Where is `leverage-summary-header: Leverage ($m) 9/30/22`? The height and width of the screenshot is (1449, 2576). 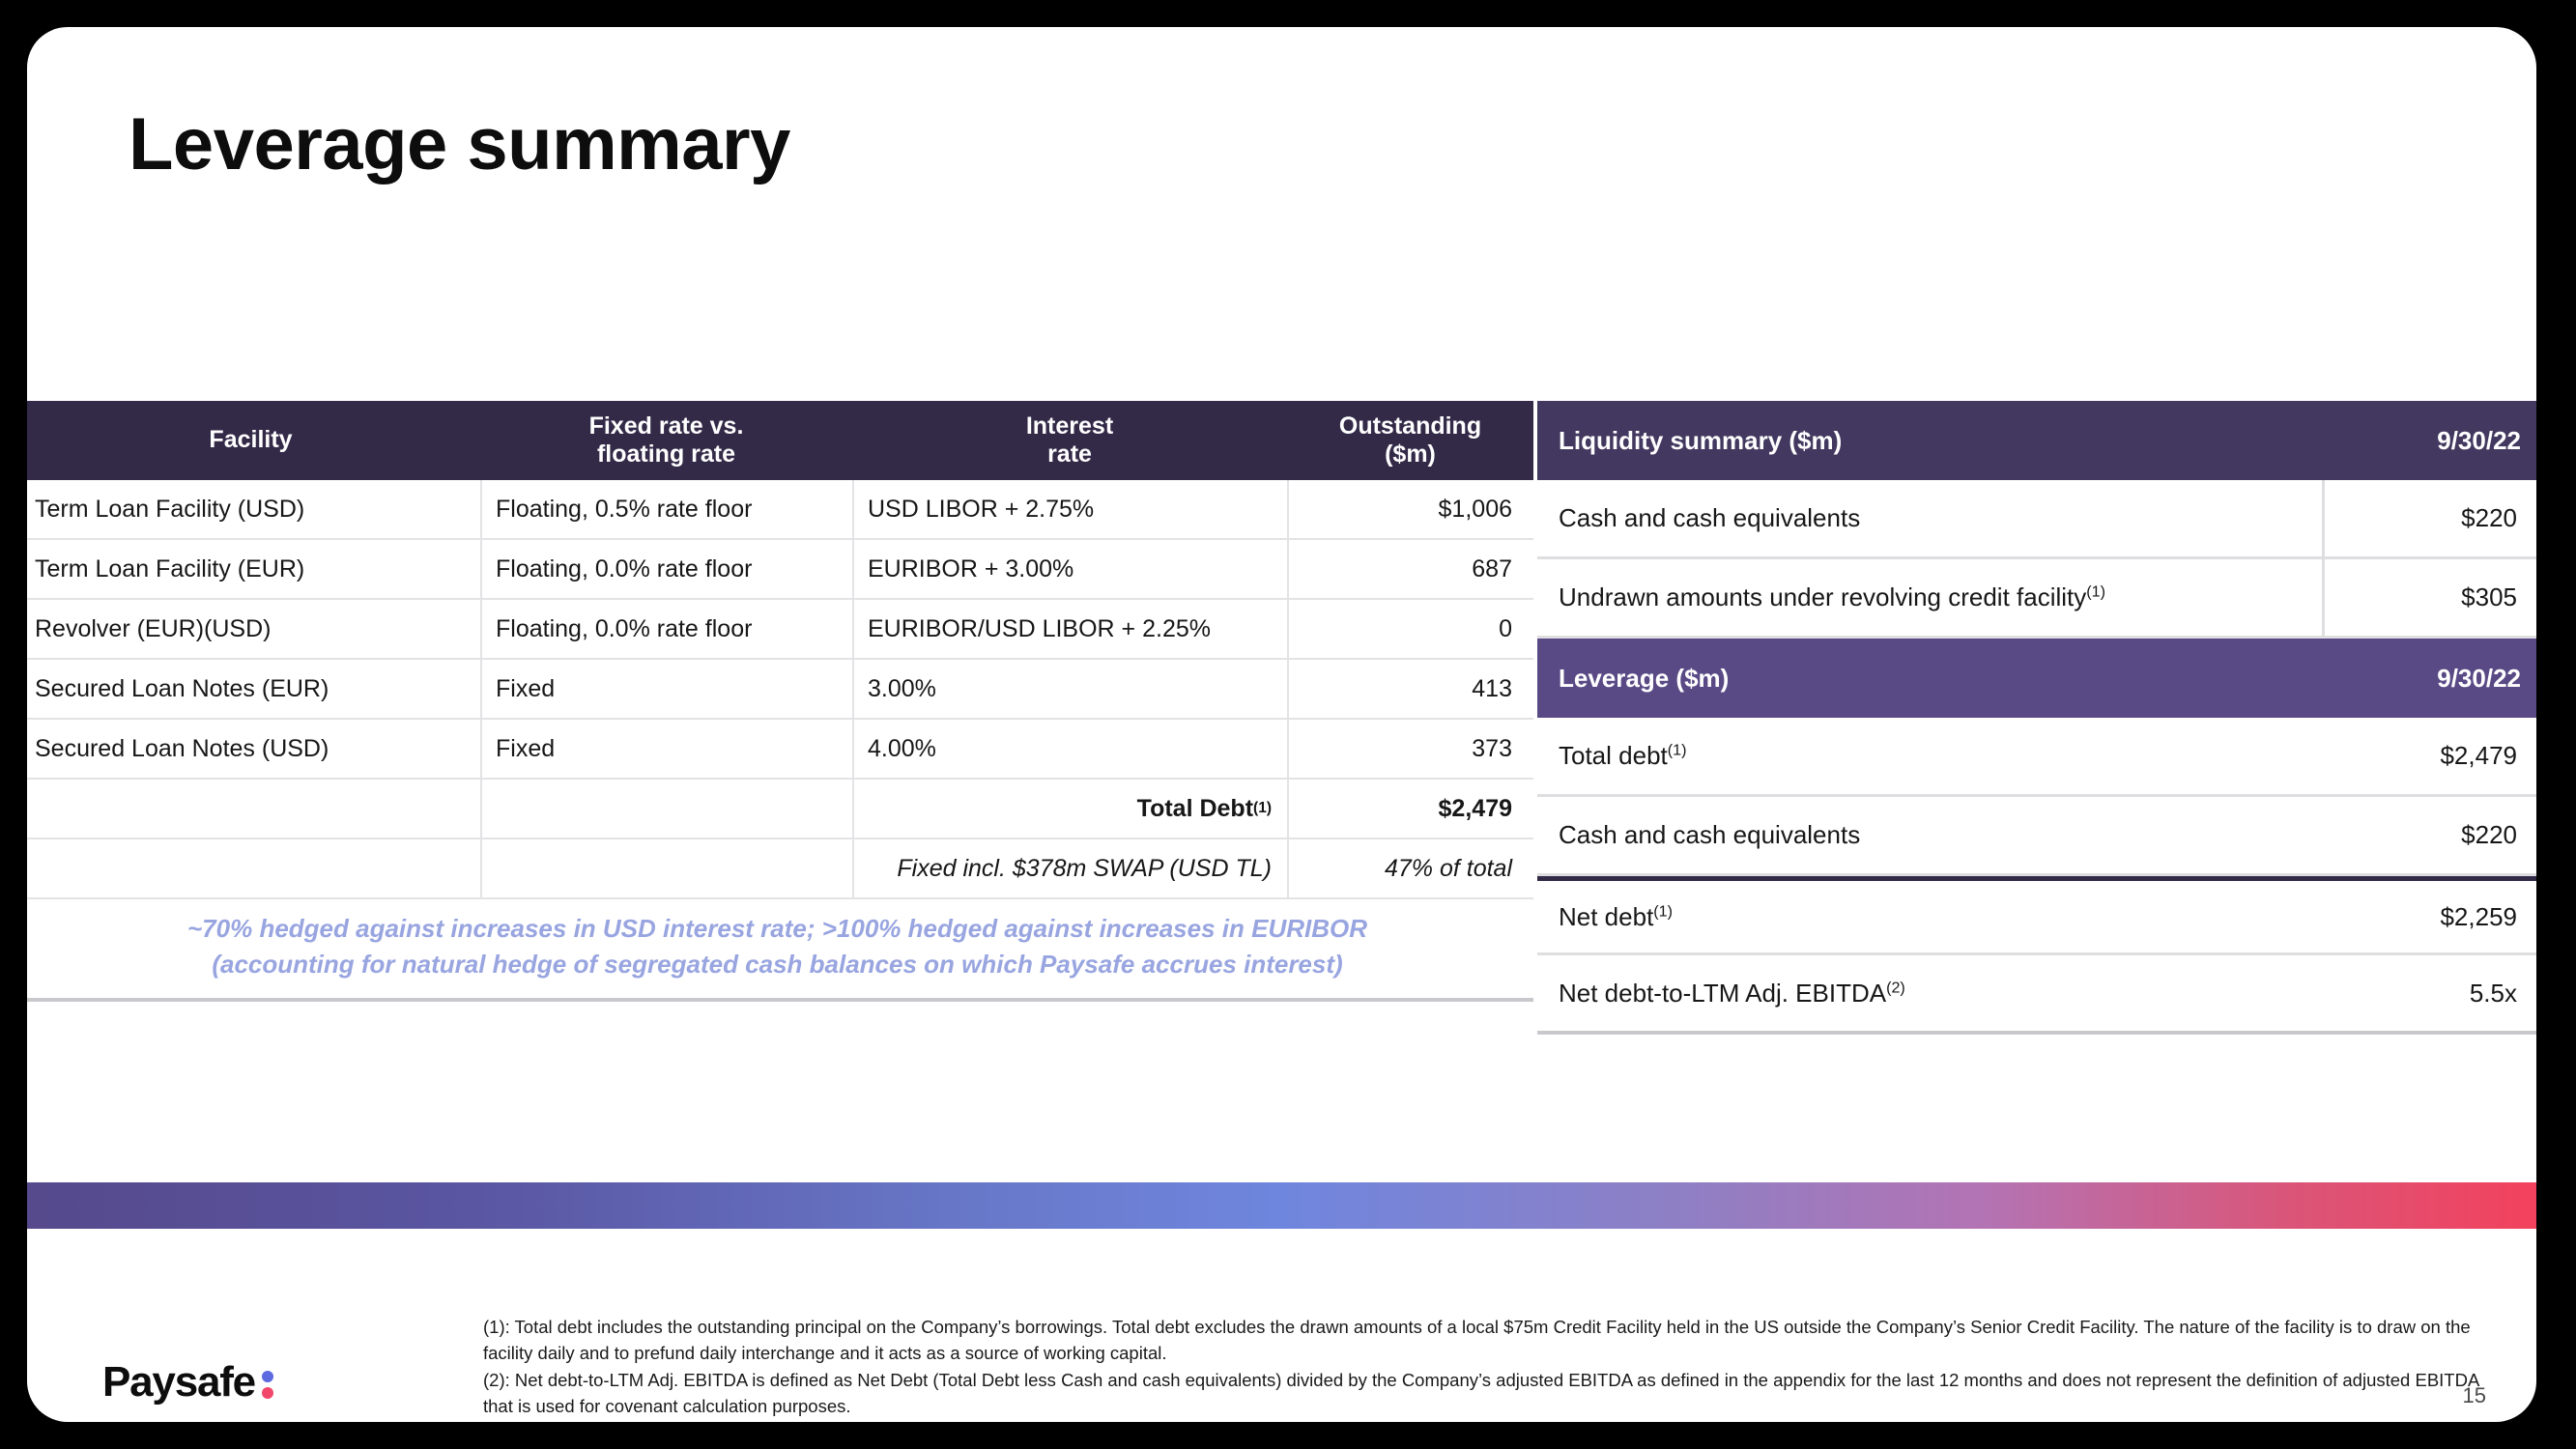
leverage-summary-header: Leverage ($m) 9/30/22 is located at coordinates (2037, 678).